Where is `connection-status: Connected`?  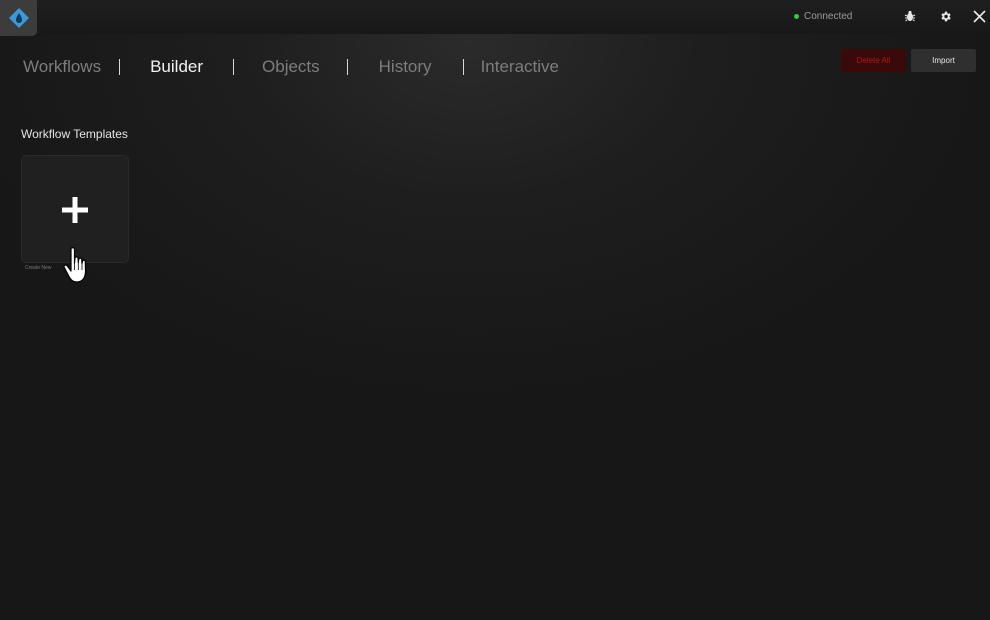 connection-status: Connected is located at coordinates (823, 16).